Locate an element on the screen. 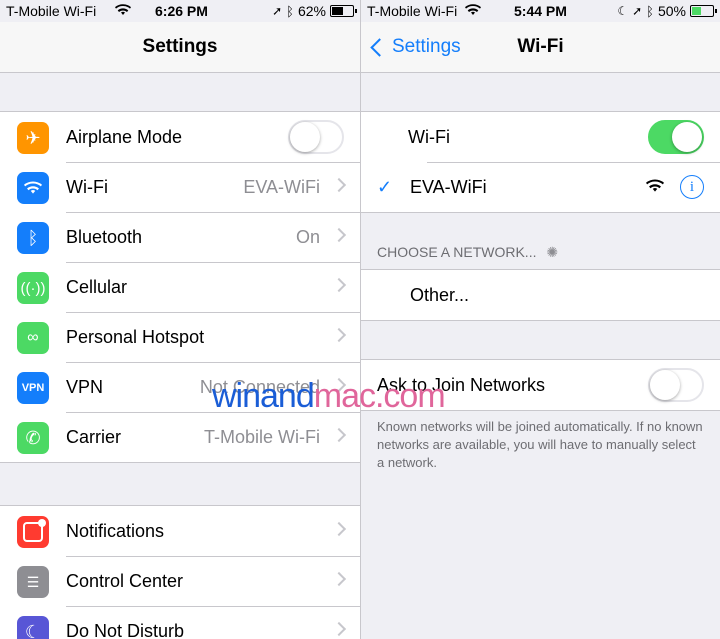 This screenshot has height=639, width=720. moon-status-icon: ☾ is located at coordinates (623, 11).